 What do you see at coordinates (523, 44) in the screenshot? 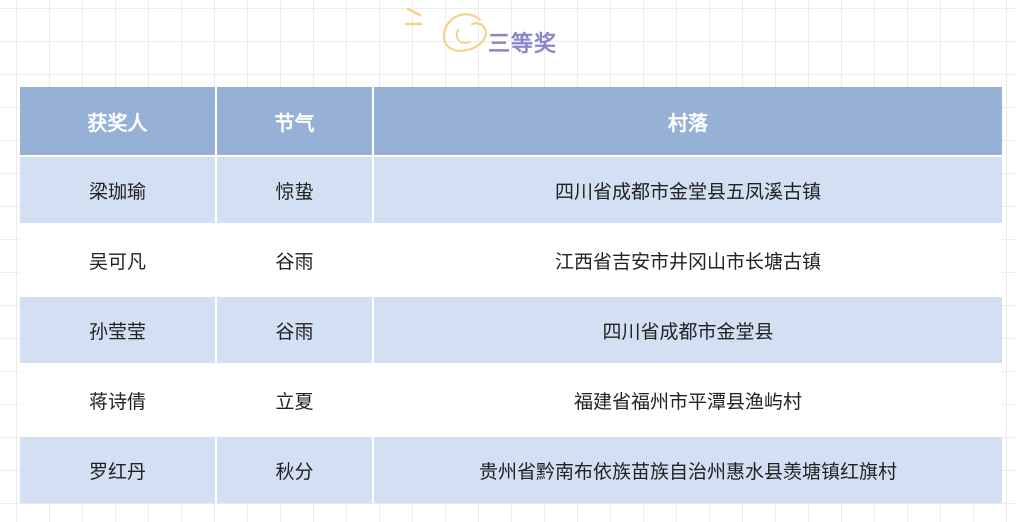
I see `section-title: 三等奖` at bounding box center [523, 44].